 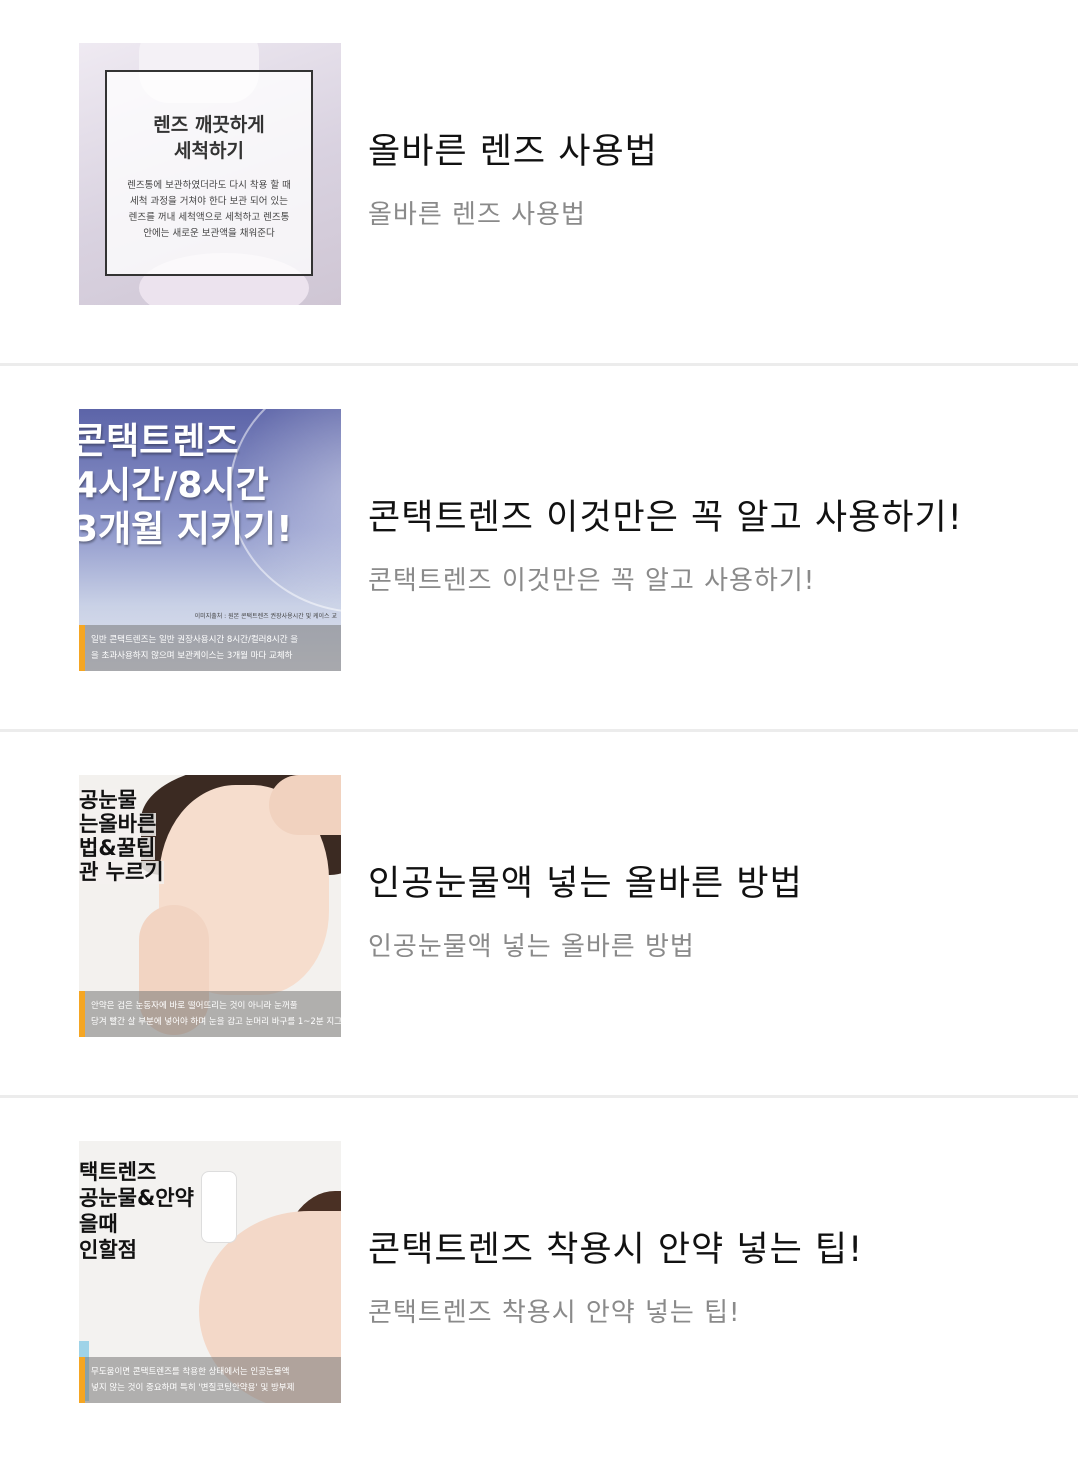 What do you see at coordinates (209, 233) in the screenshot?
I see `thumbnail-body-line: 안에는 새로운 보관액을 채워준다` at bounding box center [209, 233].